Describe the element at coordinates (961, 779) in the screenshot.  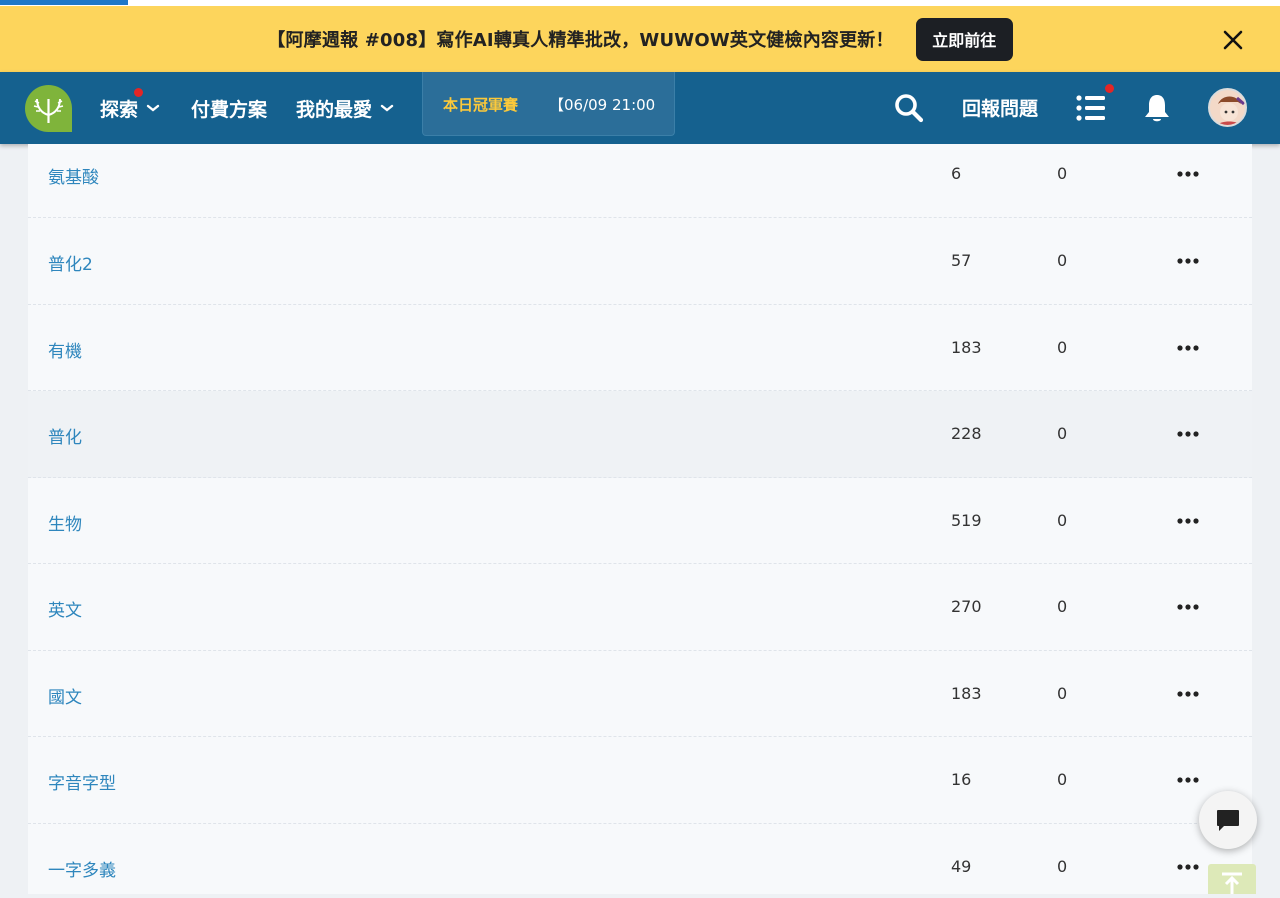
I see `category-count: 16` at that location.